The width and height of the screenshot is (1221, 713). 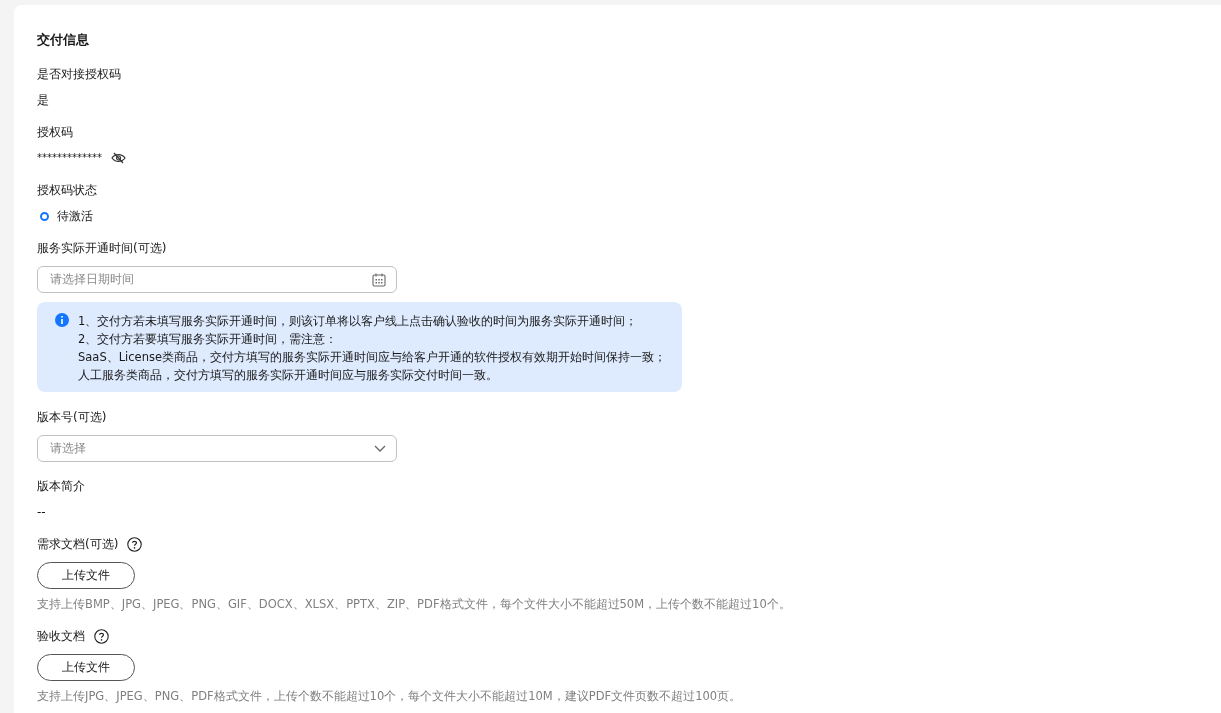 What do you see at coordinates (208, 339) in the screenshot?
I see `notice-text: 2、交付方若要填写服务实际开通时间，需注意：` at bounding box center [208, 339].